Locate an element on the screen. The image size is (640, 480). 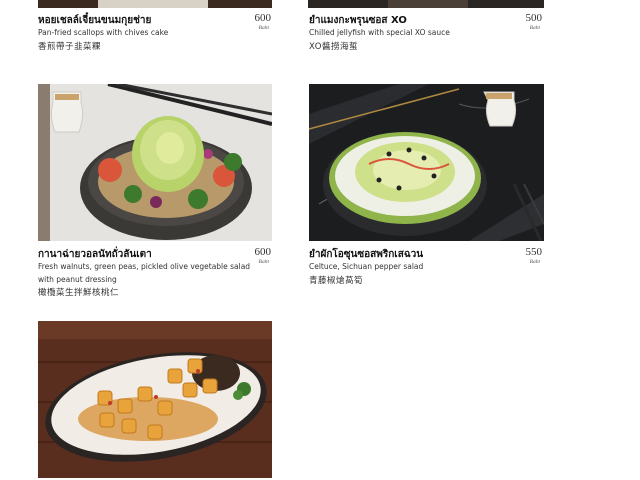
item-chinese-name: 青藤椒熗萵筍 is located at coordinates (336, 281).